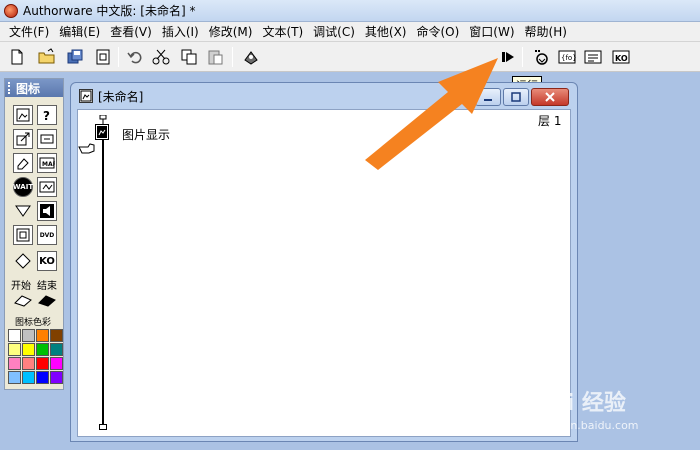  Describe the element at coordinates (86, 96) in the screenshot. I see `flowchart-window-icon` at that location.